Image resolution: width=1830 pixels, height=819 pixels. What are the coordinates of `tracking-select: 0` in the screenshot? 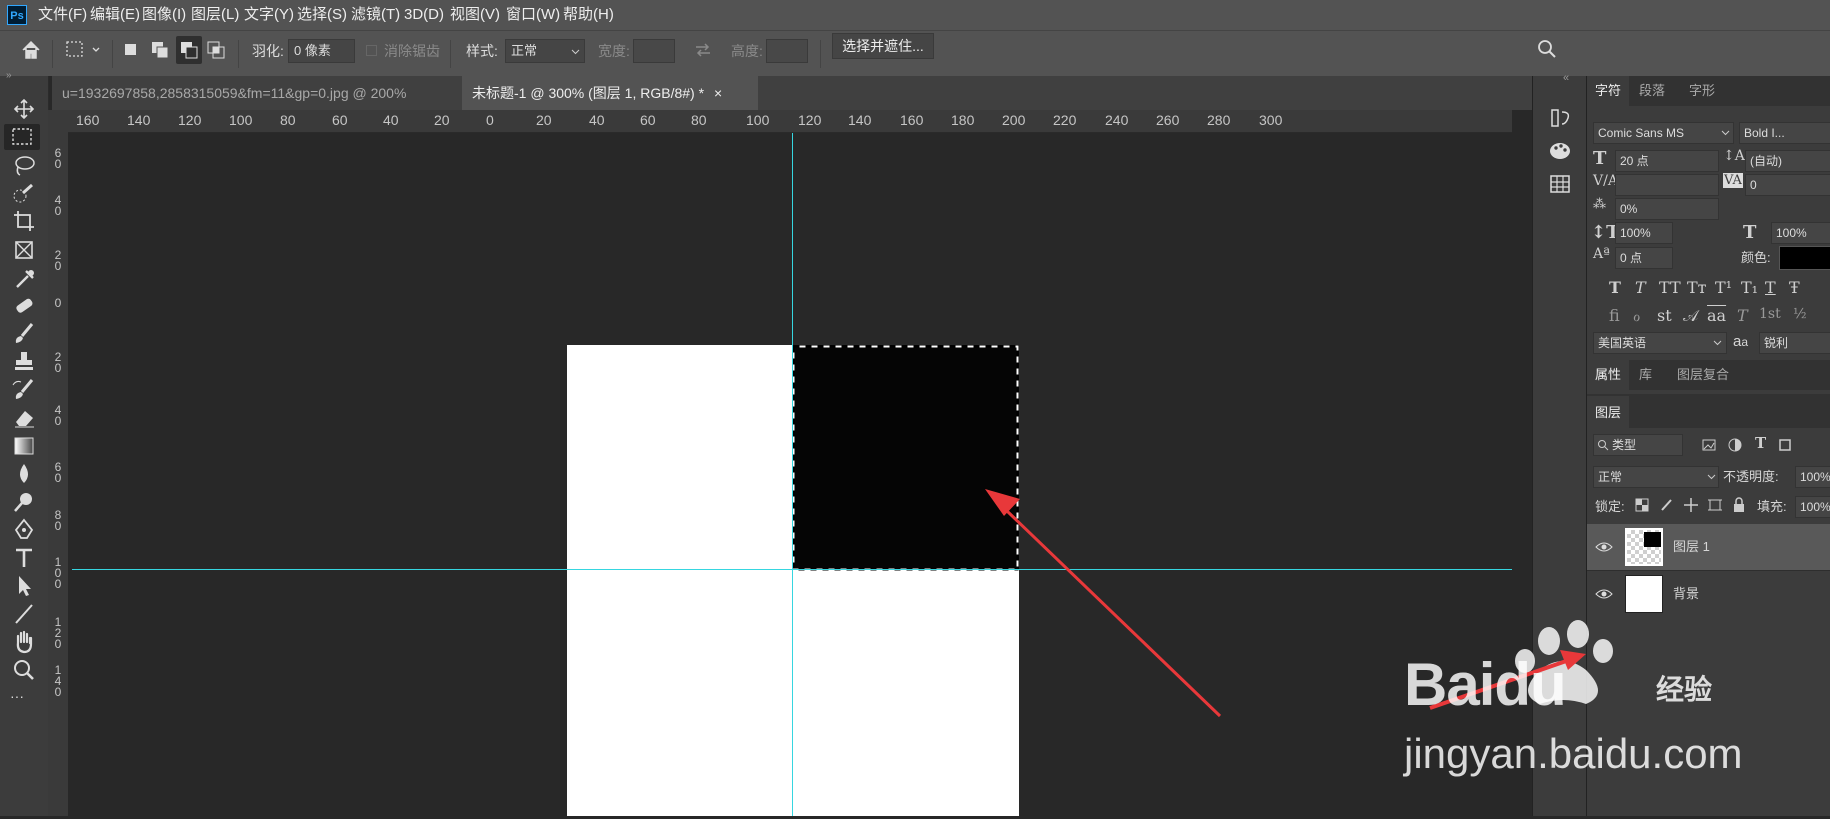 It's located at (1787, 185).